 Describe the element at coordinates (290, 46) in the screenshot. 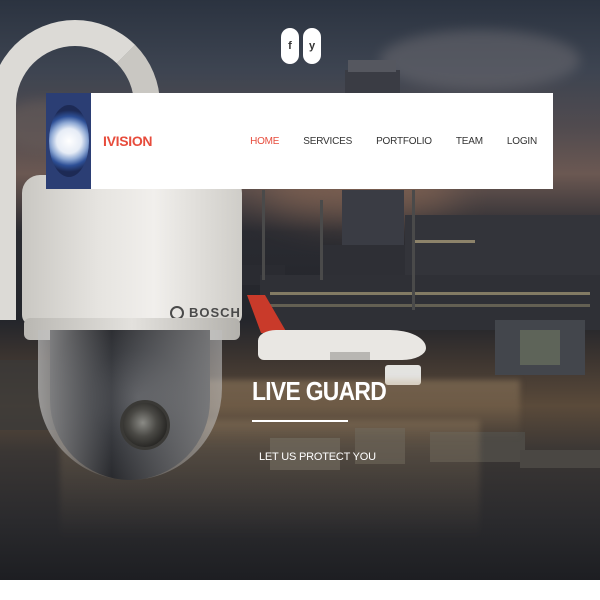

I see `facebook-icon: f` at that location.